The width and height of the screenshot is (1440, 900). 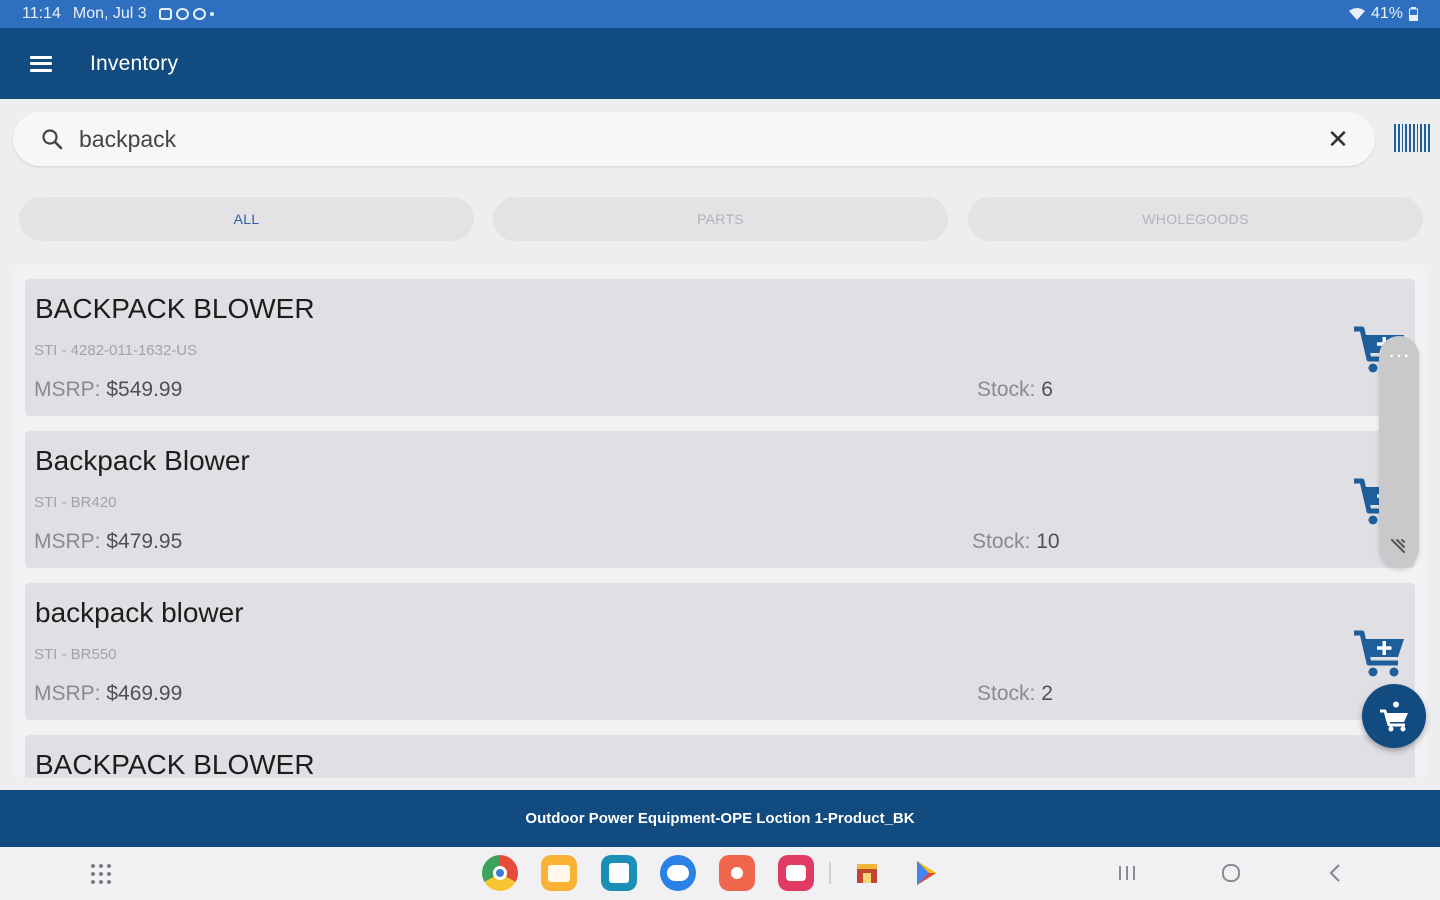 What do you see at coordinates (1231, 873) in the screenshot?
I see `home-button` at bounding box center [1231, 873].